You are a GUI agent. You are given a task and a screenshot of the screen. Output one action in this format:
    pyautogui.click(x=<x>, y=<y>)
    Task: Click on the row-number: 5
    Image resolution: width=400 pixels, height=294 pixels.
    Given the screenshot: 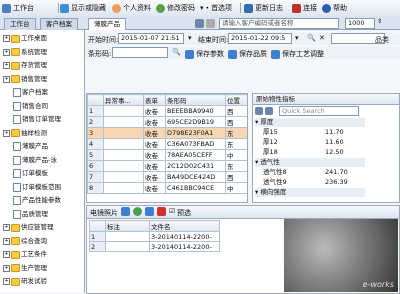 What is the action you would take?
    pyautogui.click(x=95, y=155)
    